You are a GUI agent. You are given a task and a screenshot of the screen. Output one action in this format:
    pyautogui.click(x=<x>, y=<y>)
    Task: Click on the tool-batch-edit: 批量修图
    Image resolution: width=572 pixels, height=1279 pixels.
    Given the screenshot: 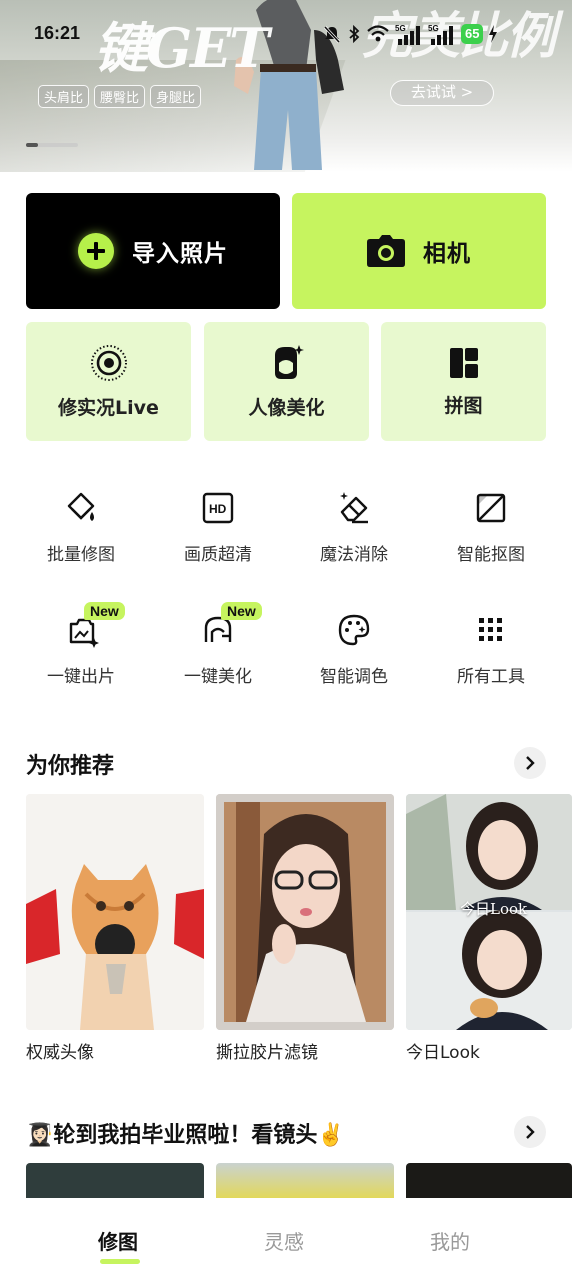 What is the action you would take?
    pyautogui.click(x=81, y=530)
    